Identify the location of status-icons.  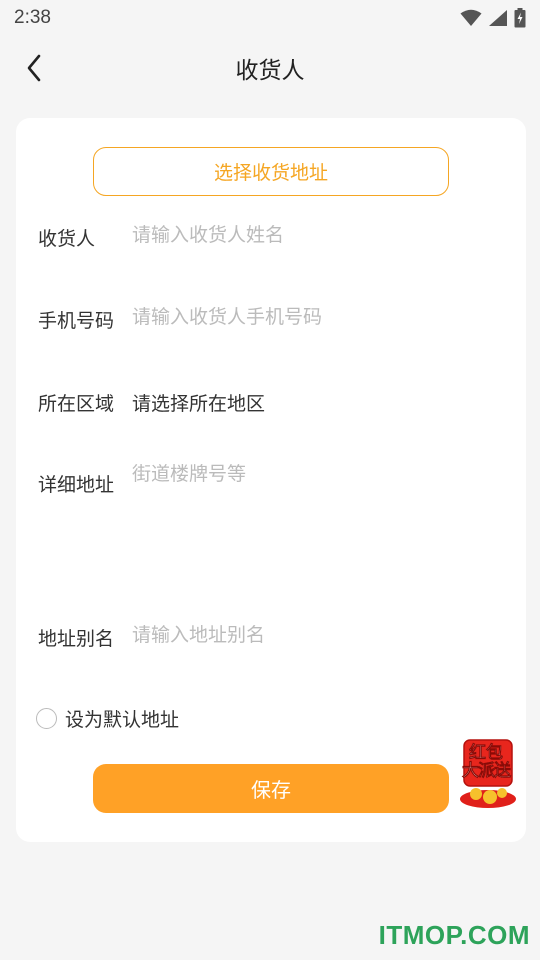
(493, 18).